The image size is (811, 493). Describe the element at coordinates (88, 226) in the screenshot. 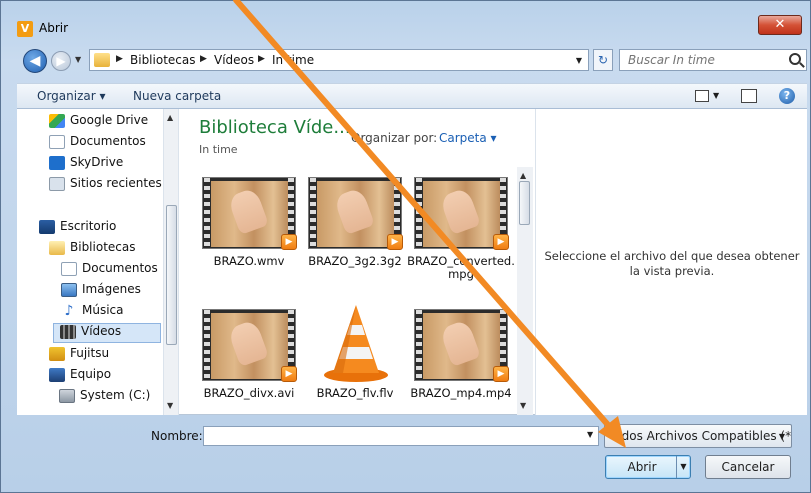

I see `sidebar-item-label: Escritorio` at that location.